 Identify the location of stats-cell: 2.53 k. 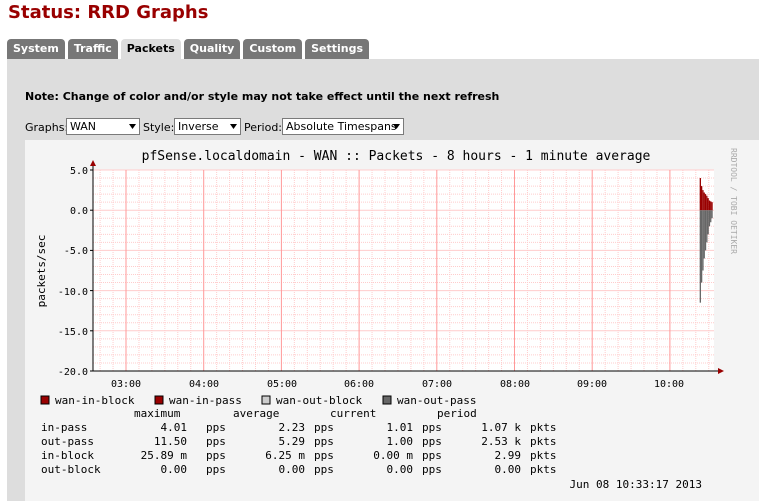
(501, 441).